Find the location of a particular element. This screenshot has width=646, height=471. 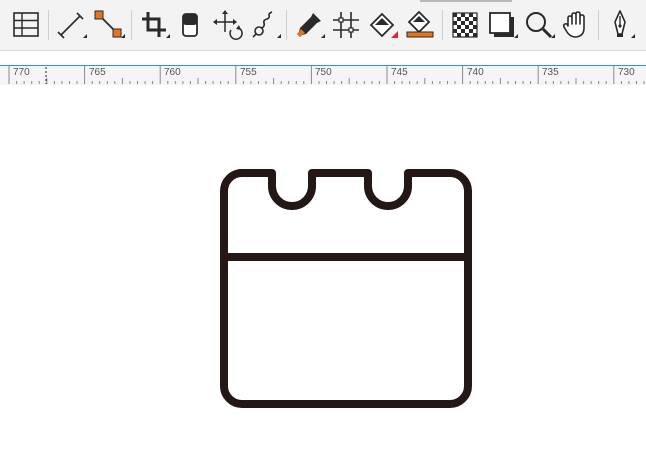

transform-tool-button is located at coordinates (228, 25).